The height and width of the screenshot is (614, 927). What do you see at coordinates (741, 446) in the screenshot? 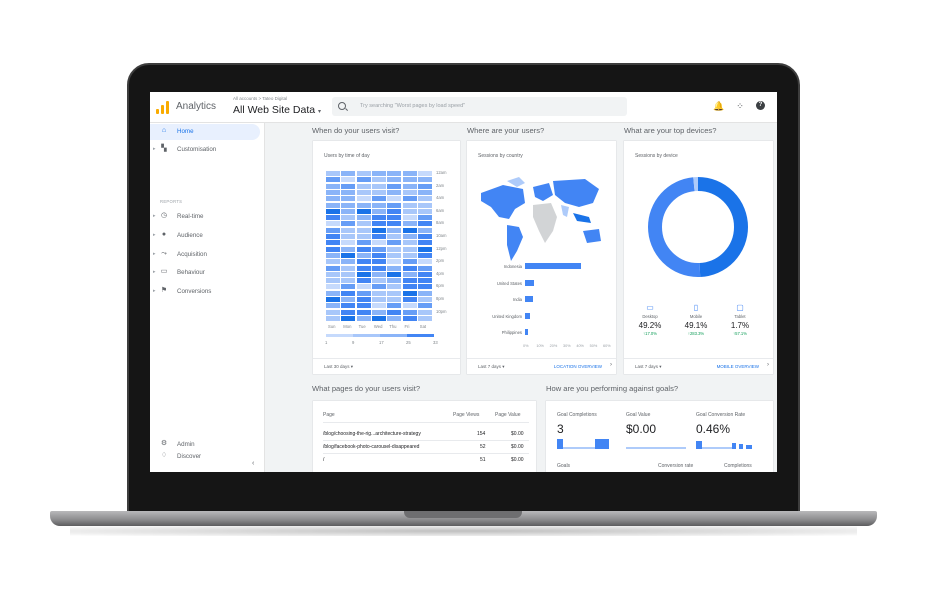
I see `sparkline-bar` at bounding box center [741, 446].